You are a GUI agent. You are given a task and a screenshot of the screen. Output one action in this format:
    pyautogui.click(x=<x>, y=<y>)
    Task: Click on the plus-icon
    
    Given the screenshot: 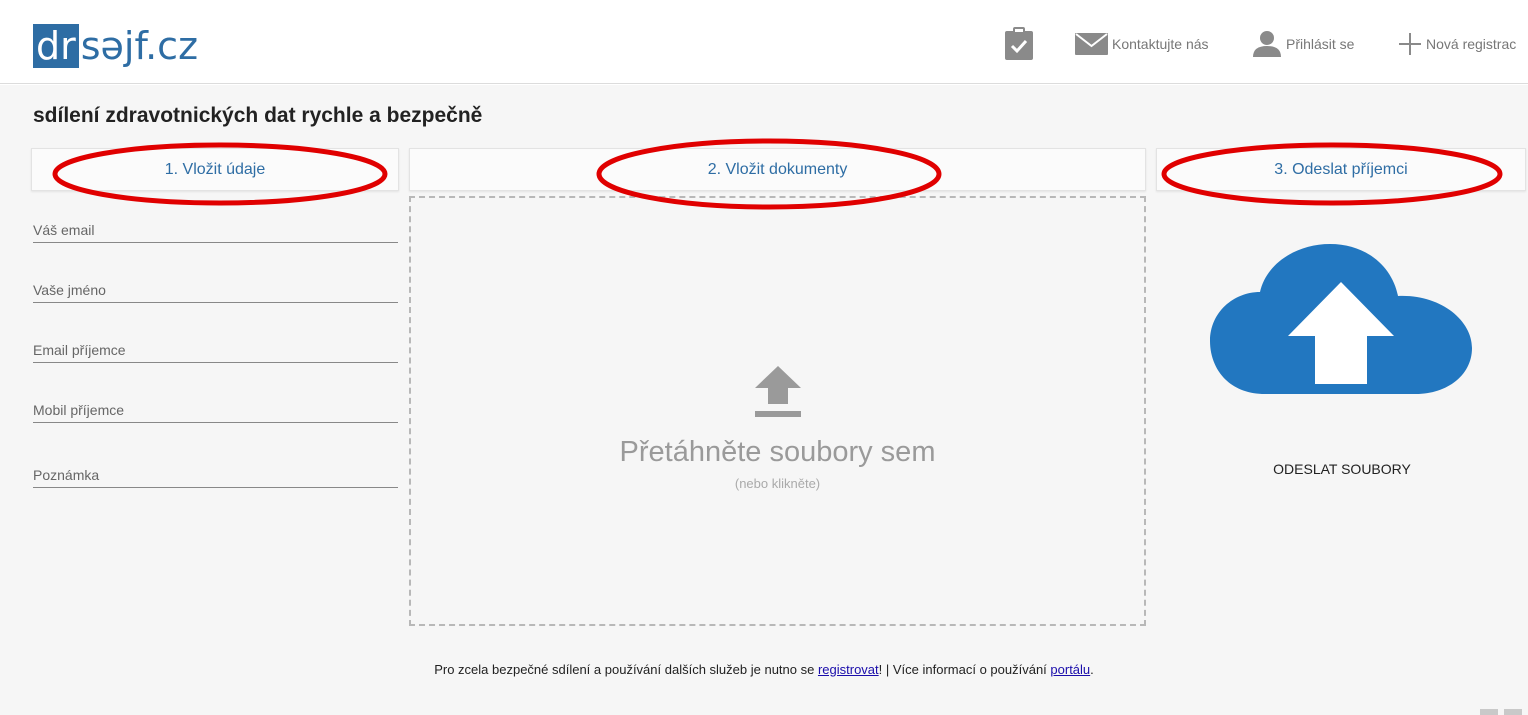 What is the action you would take?
    pyautogui.click(x=1410, y=44)
    